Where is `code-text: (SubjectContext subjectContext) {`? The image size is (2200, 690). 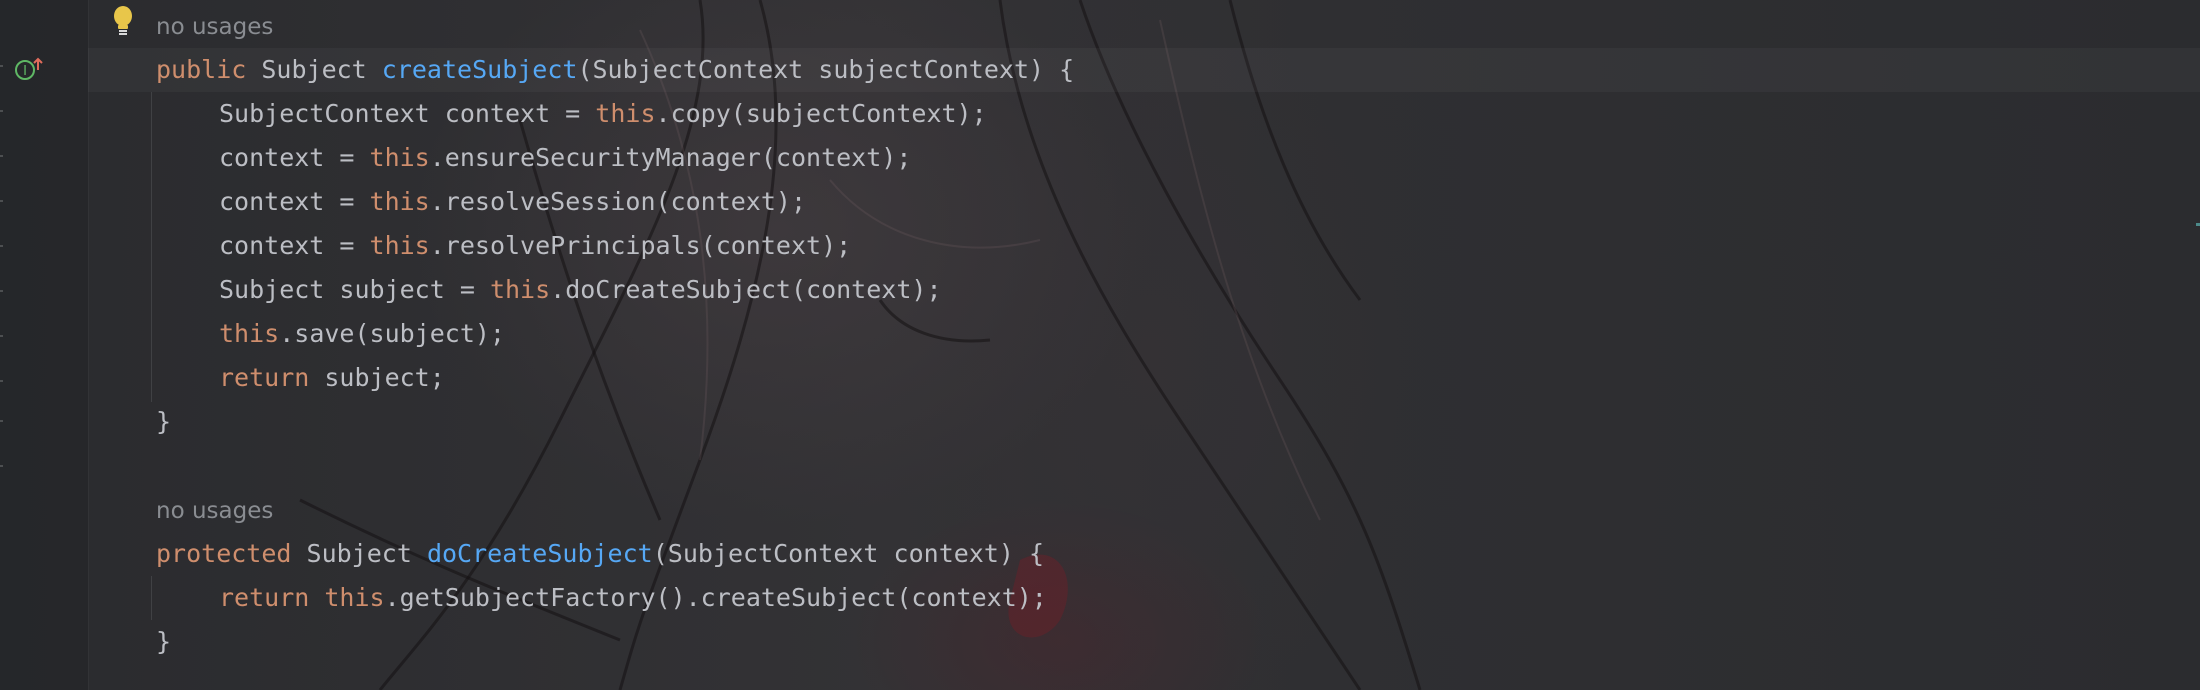 code-text: (SubjectContext subjectContext) { is located at coordinates (826, 69).